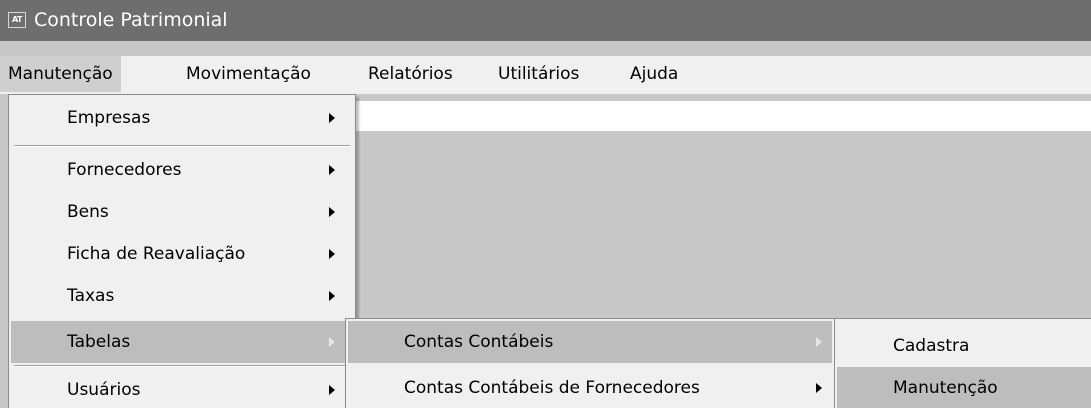 This screenshot has width=1091, height=408. What do you see at coordinates (91, 296) in the screenshot?
I see `menu-item-label: Taxas` at bounding box center [91, 296].